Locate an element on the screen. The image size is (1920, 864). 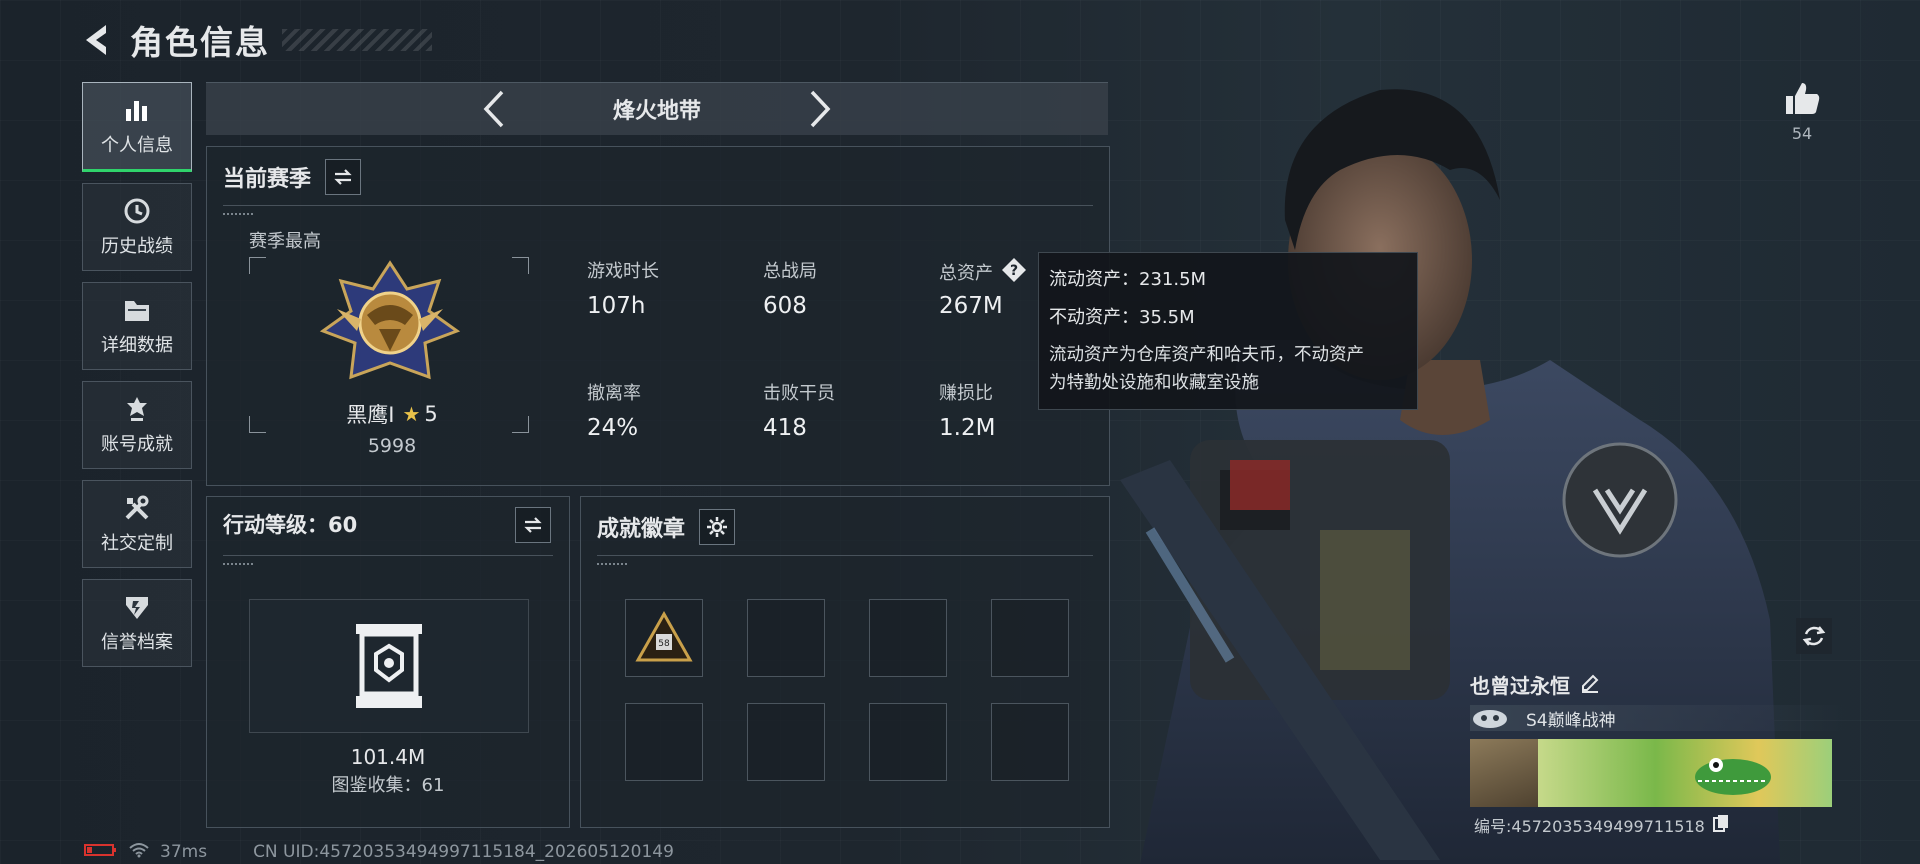
collection-frame is located at coordinates (389, 666).